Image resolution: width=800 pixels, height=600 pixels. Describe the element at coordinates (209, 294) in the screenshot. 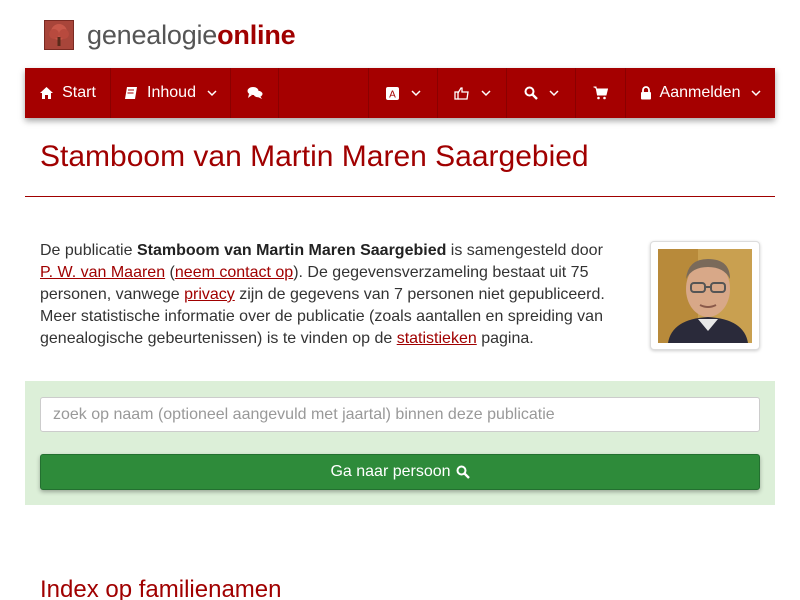

I see `privacy-link: privacy` at that location.